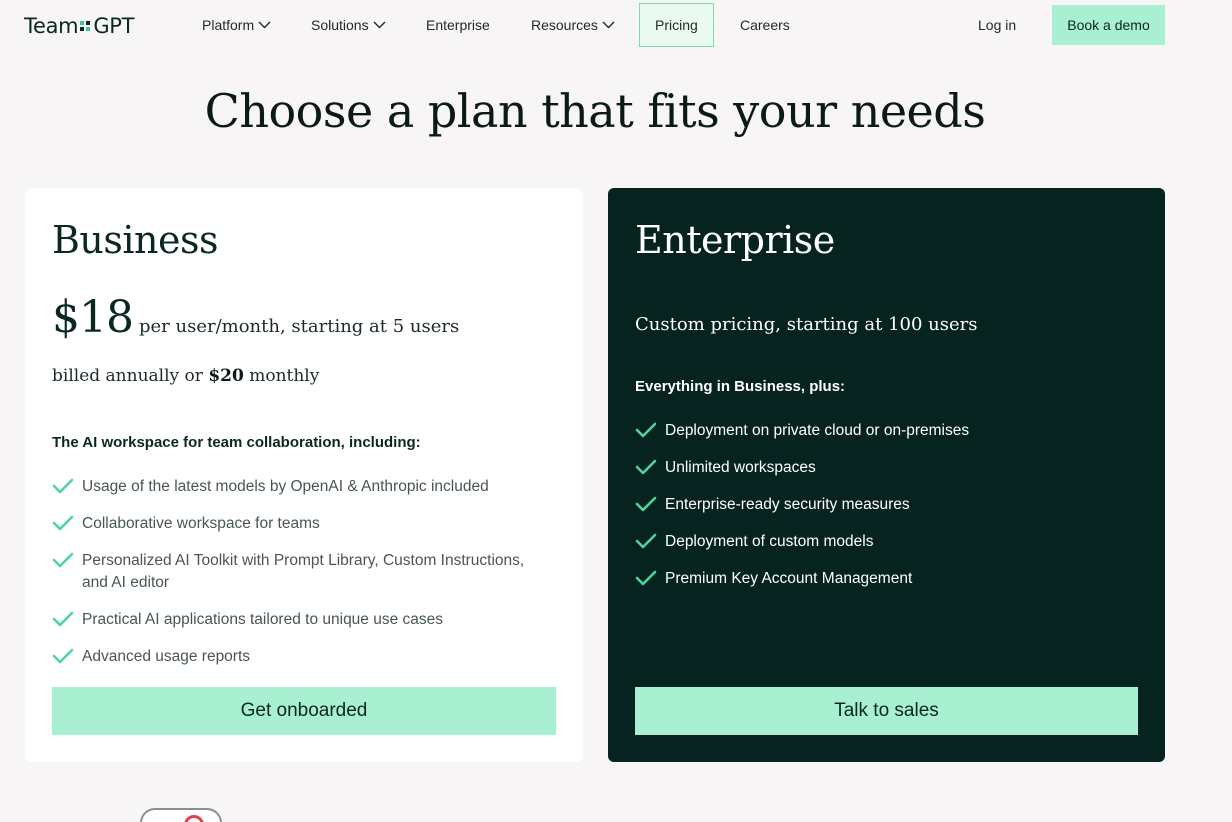  I want to click on list-item: Unlimited workspaces, so click(885, 468).